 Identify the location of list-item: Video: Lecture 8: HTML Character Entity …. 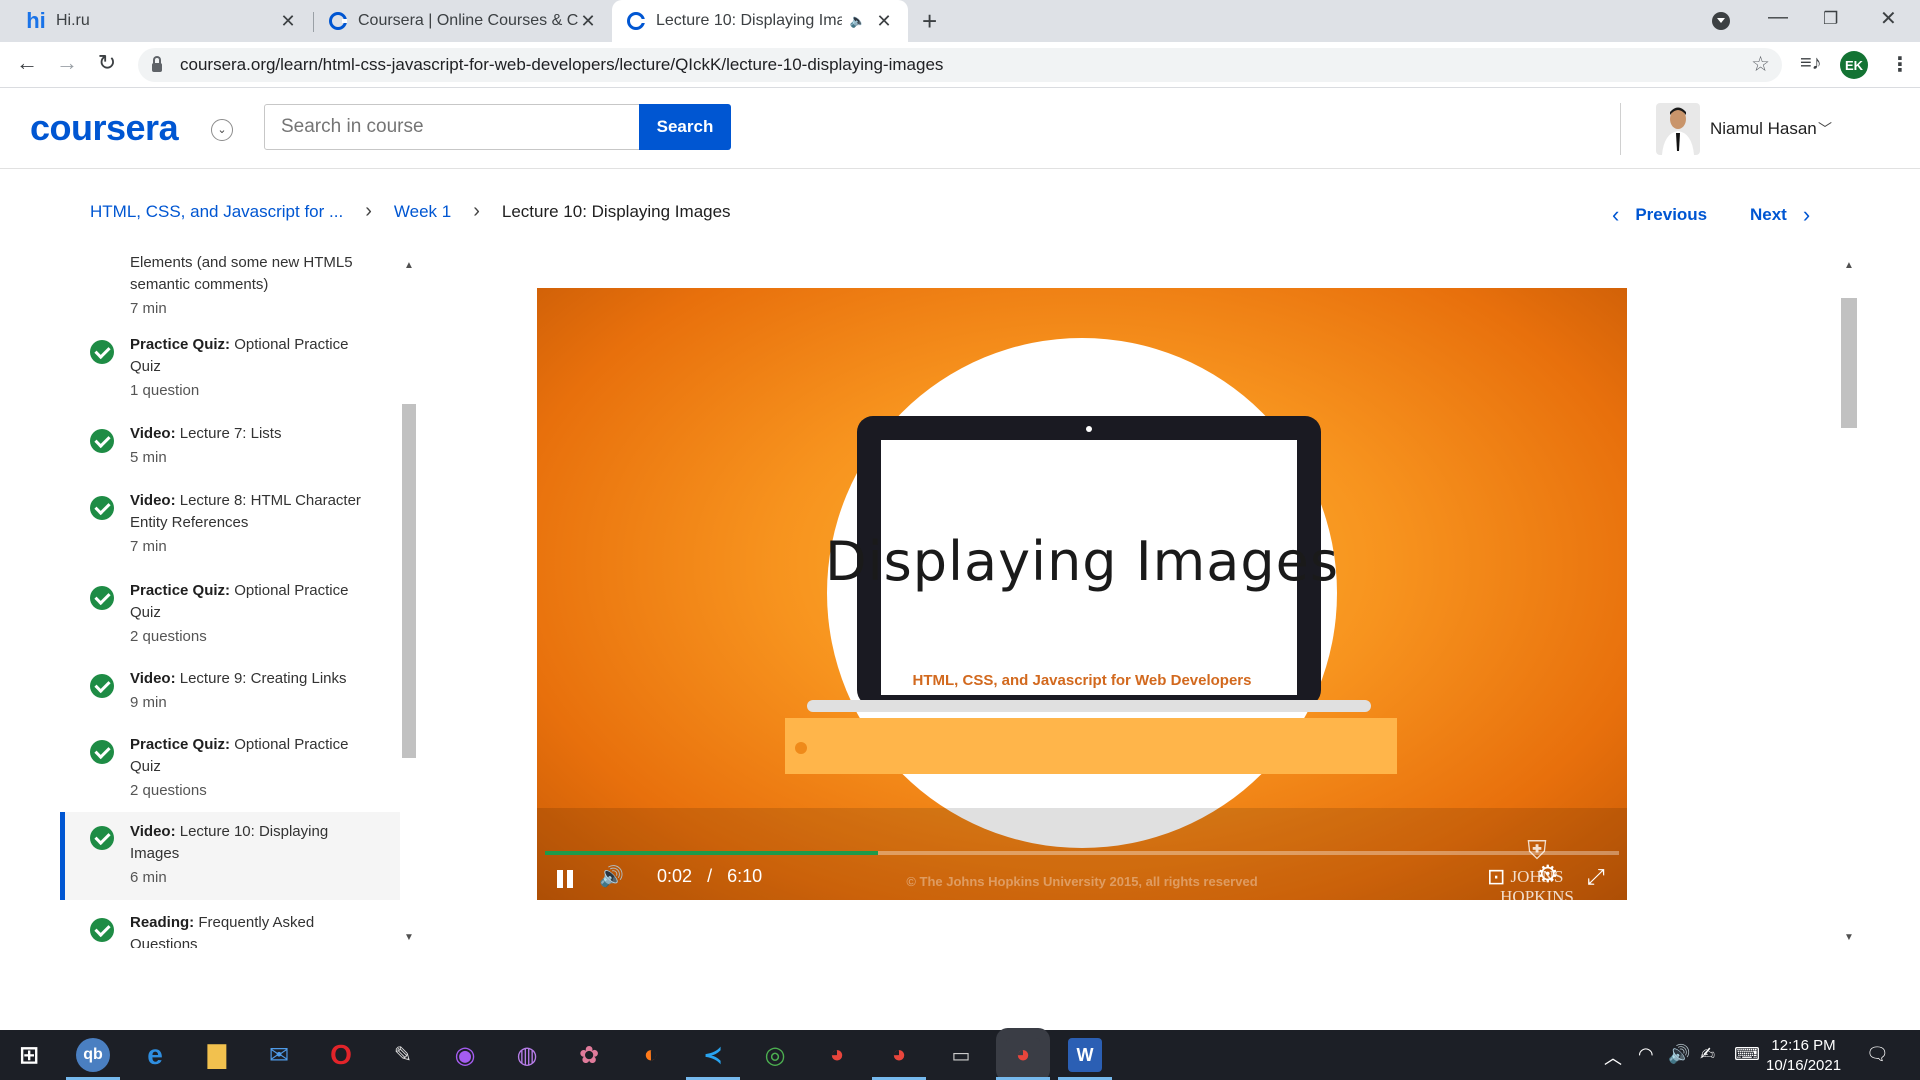
(230, 527).